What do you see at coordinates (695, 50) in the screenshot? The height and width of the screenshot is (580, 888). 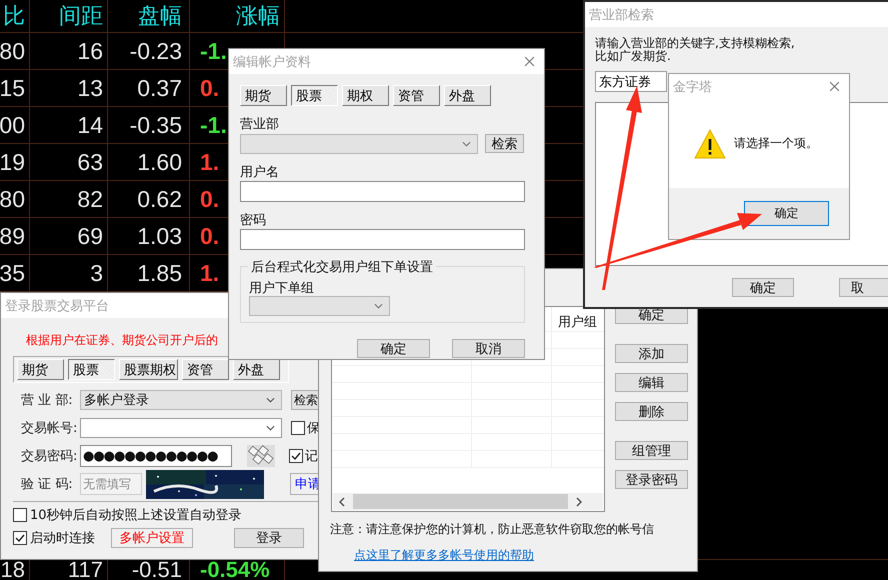 I see `instruction-text: 请输入营业部的关键字,支持模糊检索, 比如广发期货.` at bounding box center [695, 50].